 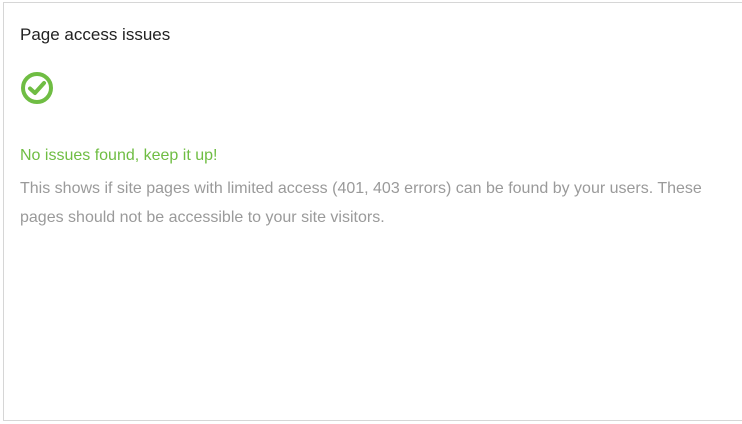 What do you see at coordinates (119, 155) in the screenshot?
I see `status-message: No issues found, keep it up!` at bounding box center [119, 155].